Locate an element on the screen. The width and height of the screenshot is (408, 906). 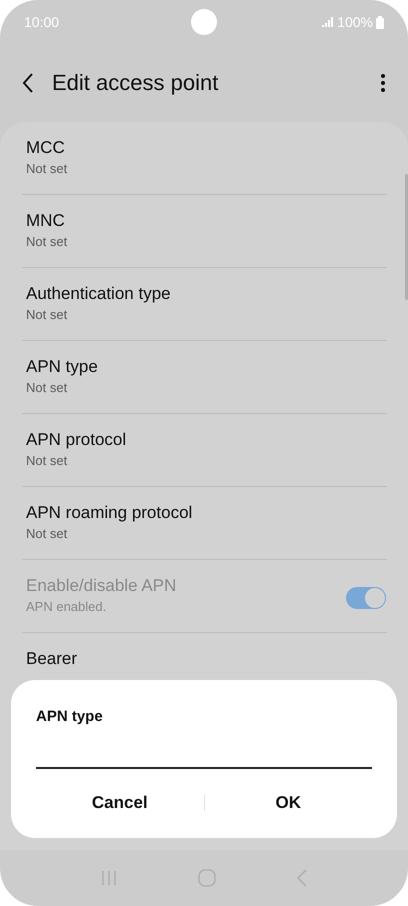
setting-title: APN roaming protocol is located at coordinates (110, 513).